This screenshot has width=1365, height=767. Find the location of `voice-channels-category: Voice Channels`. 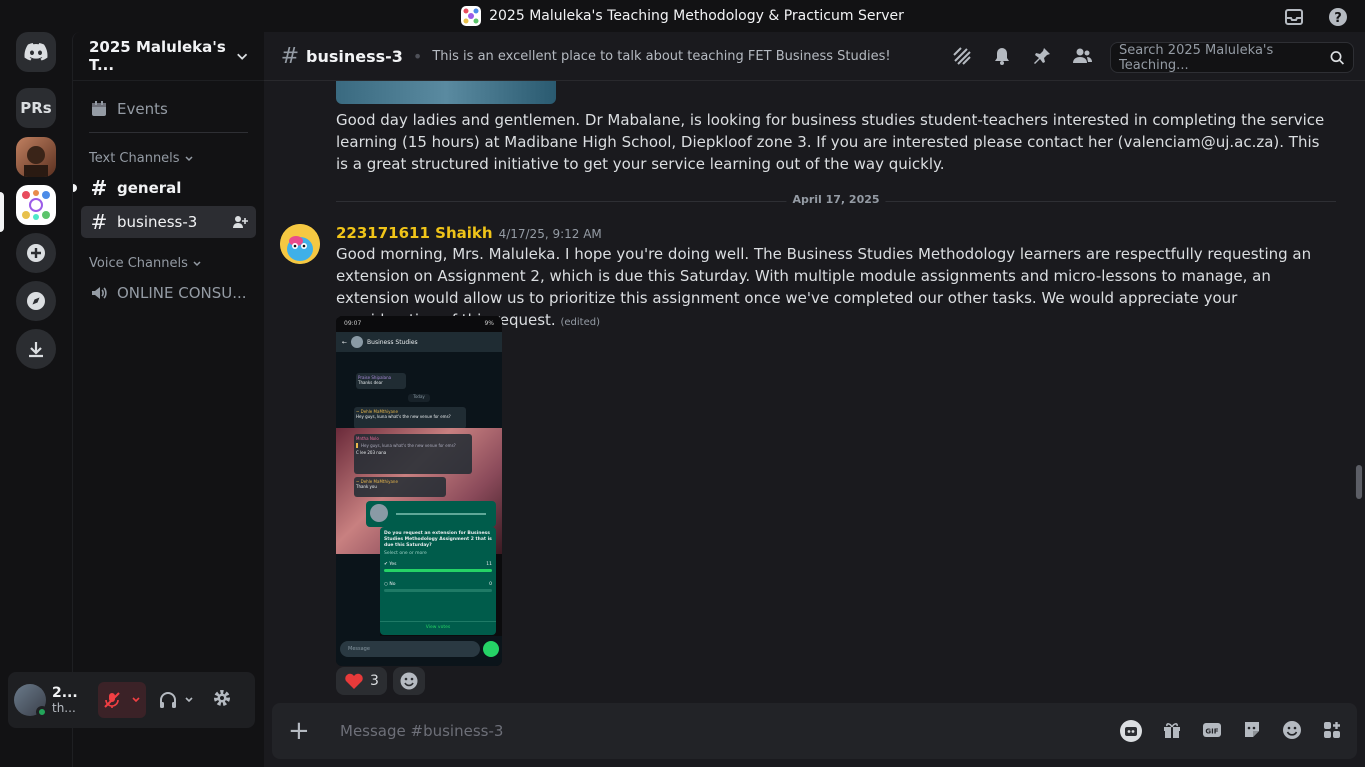

voice-channels-category: Voice Channels is located at coordinates (168, 263).